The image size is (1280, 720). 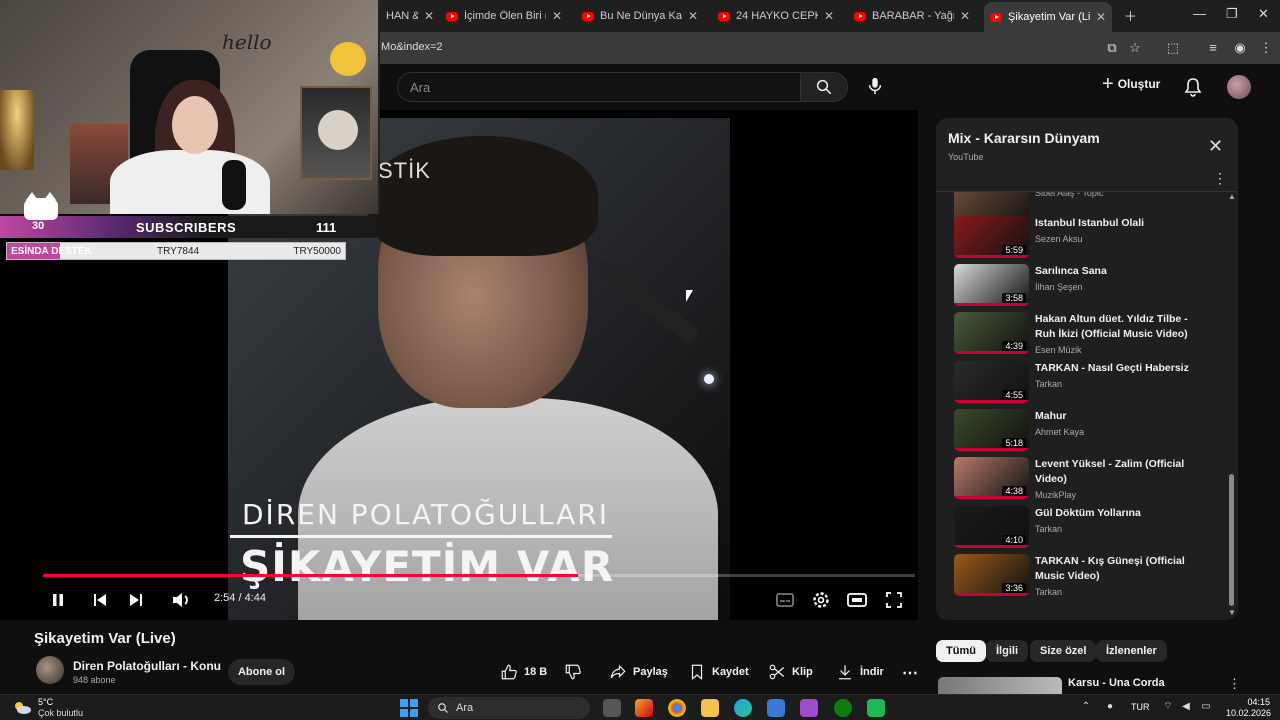 I want to click on mix-item-title: Sarılınca Sana, so click(x=1117, y=271).